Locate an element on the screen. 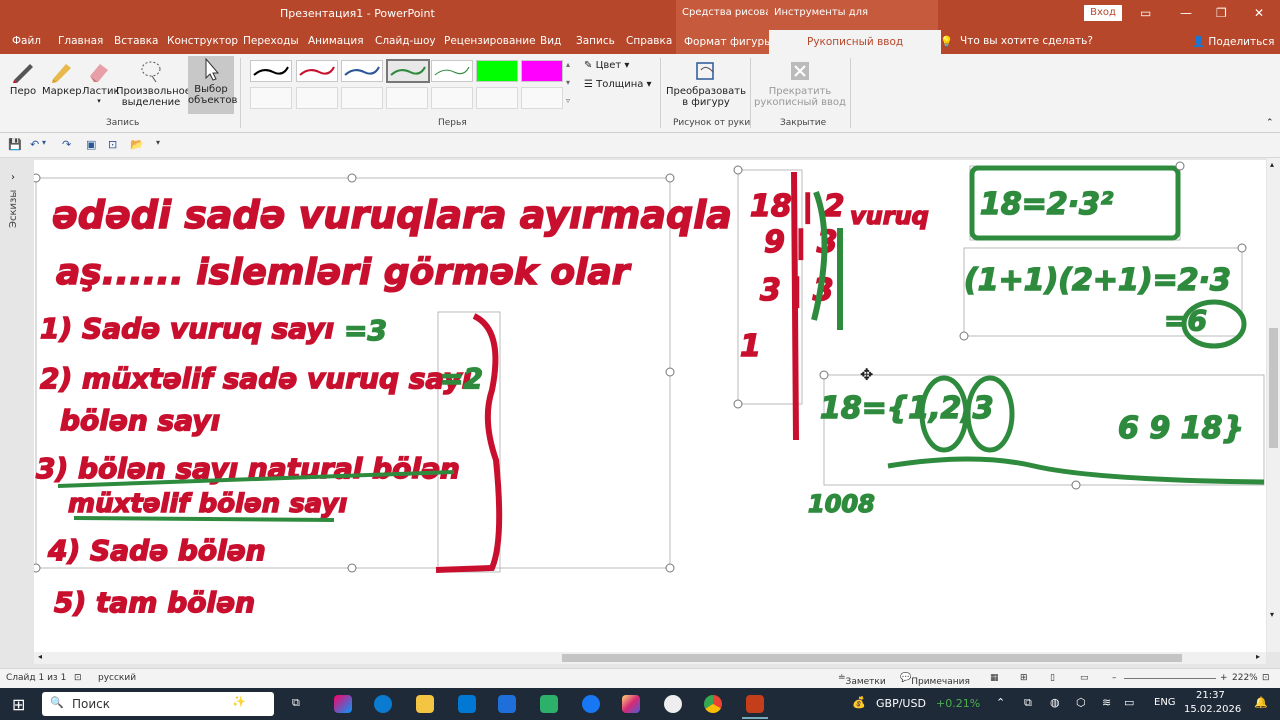 This screenshot has height=720, width=1280. tab-review: Рецензирование is located at coordinates (490, 41).